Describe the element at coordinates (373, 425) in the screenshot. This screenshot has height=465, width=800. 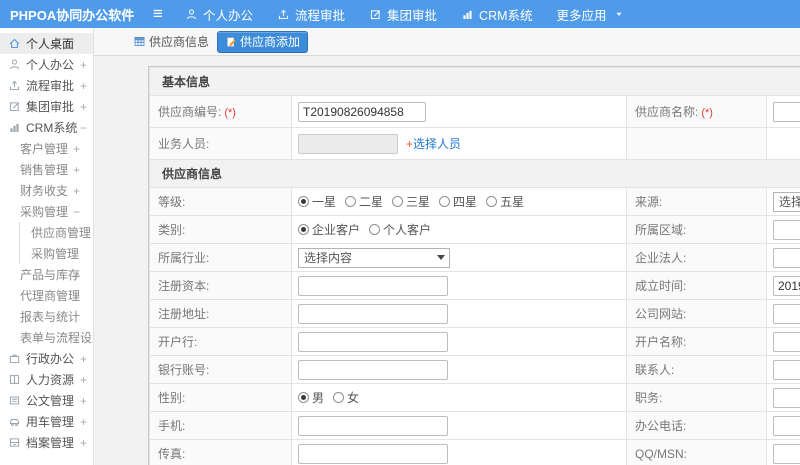
I see `mobile-input` at that location.